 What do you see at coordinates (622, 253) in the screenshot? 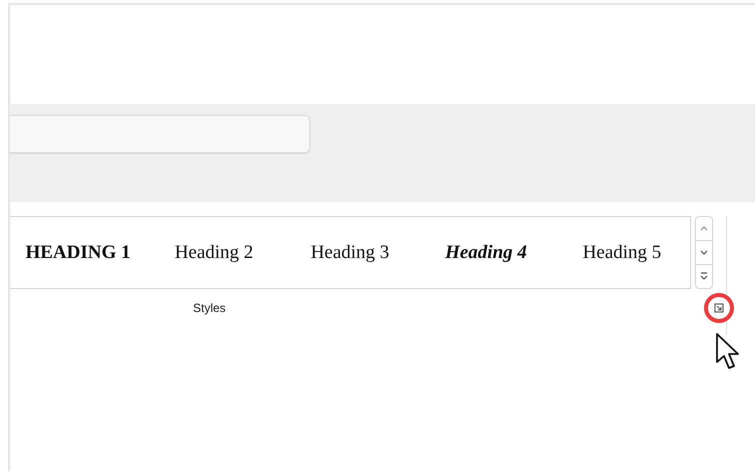
I see `style-item: Heading 5` at bounding box center [622, 253].